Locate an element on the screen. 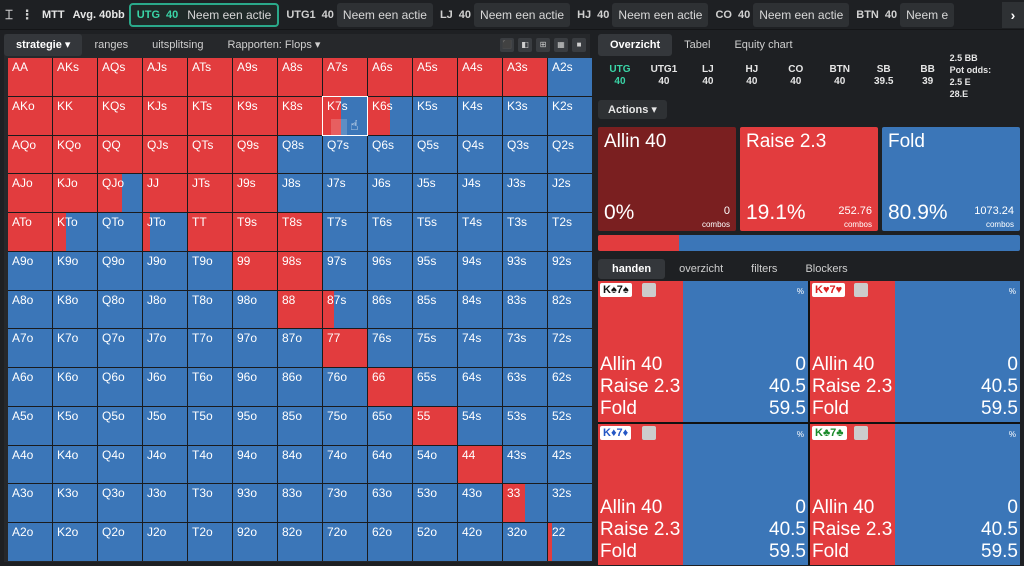 The image size is (1024, 566). hand-cell: 54s is located at coordinates (480, 425).